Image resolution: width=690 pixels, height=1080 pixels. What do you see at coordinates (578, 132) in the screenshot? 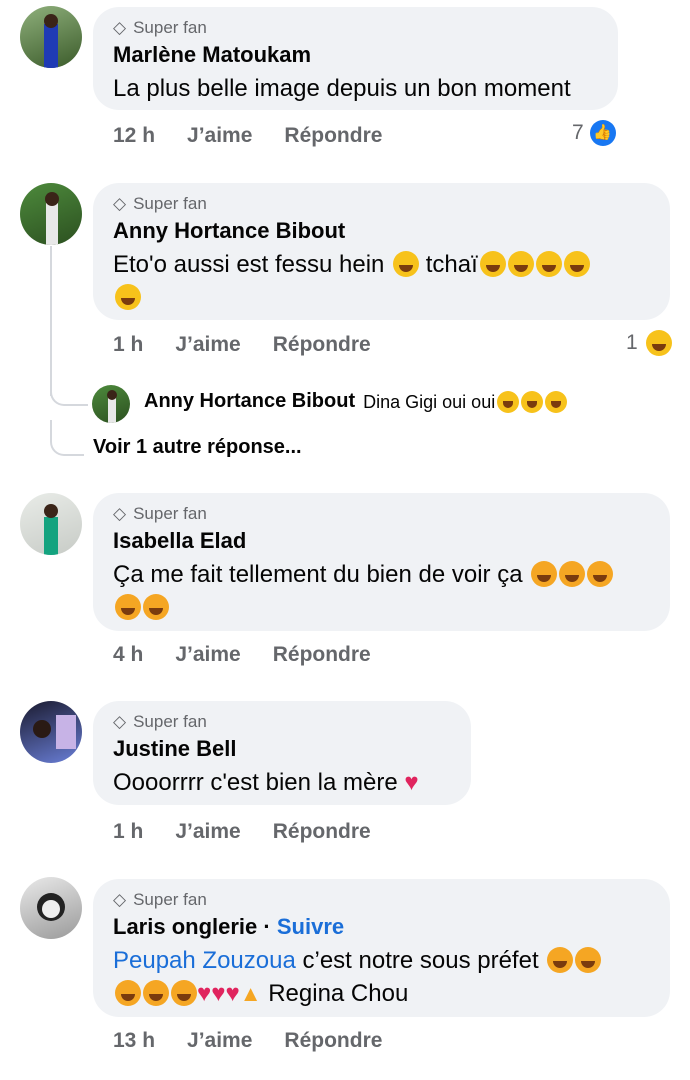
I see `reaction-count: 7` at bounding box center [578, 132].